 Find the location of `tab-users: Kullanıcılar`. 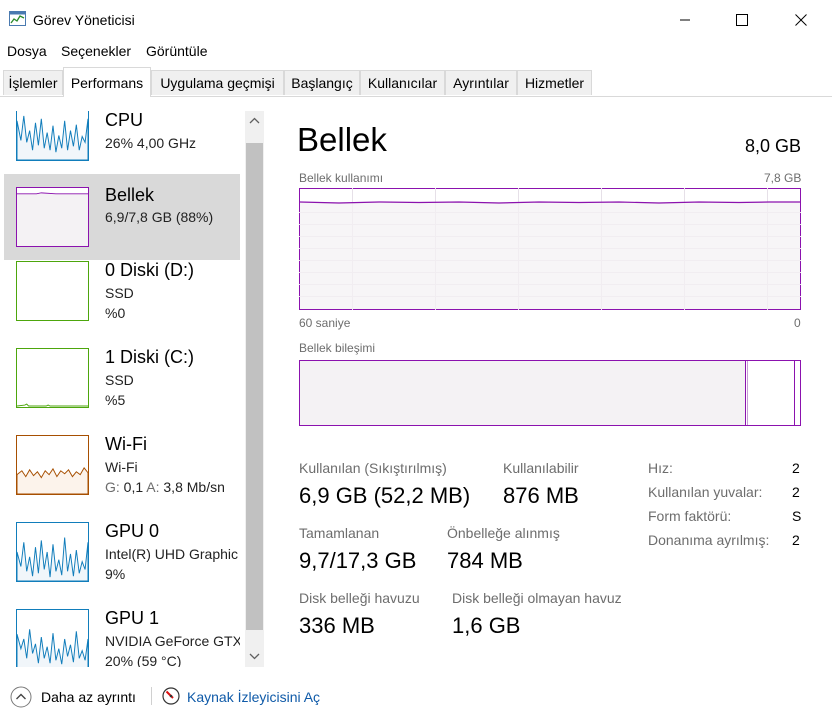

tab-users: Kullanıcılar is located at coordinates (402, 82).